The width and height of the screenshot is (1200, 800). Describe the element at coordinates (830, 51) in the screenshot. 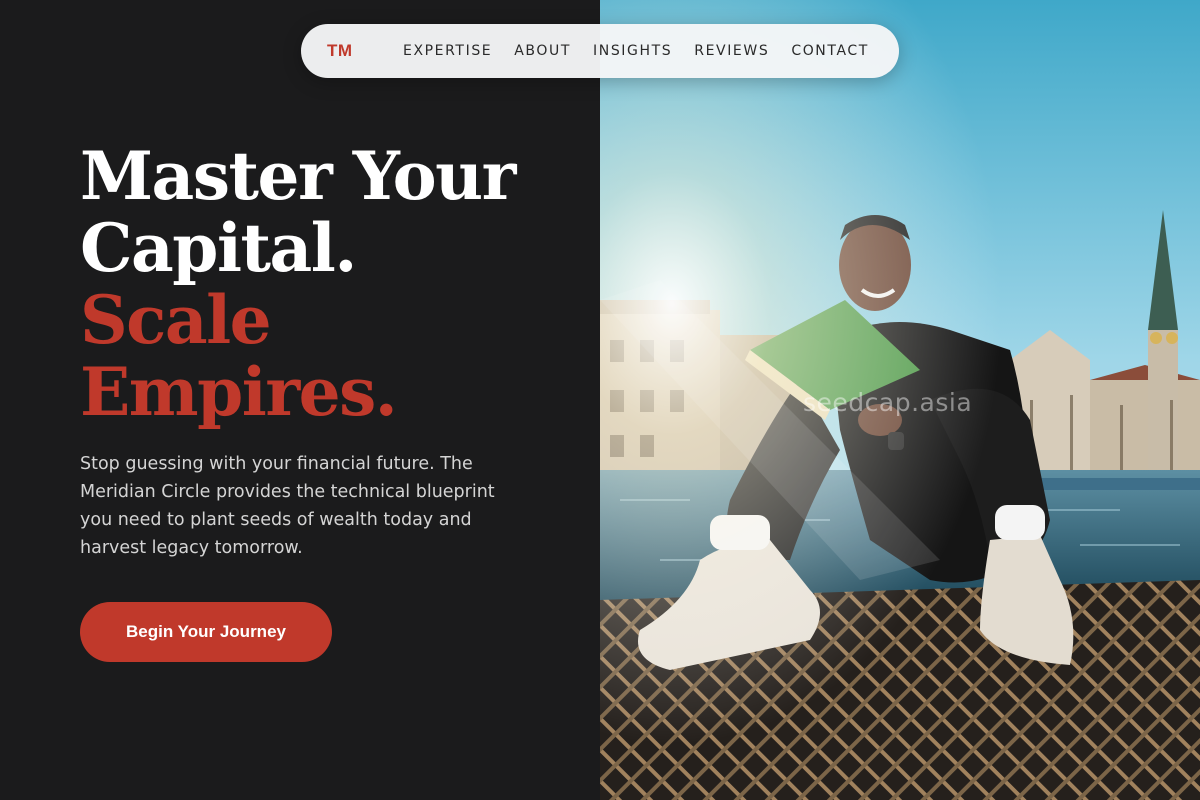

I see `nav-link-contact: CONTACT` at that location.